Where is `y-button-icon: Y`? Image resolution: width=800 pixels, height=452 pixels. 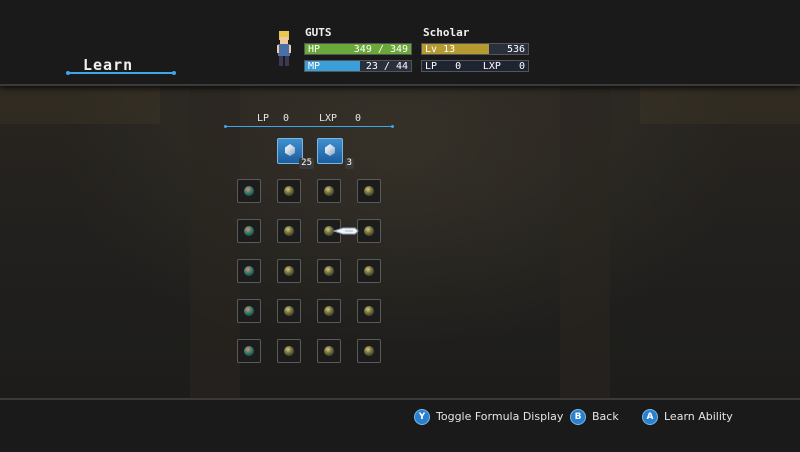
y-button-icon: Y is located at coordinates (422, 417).